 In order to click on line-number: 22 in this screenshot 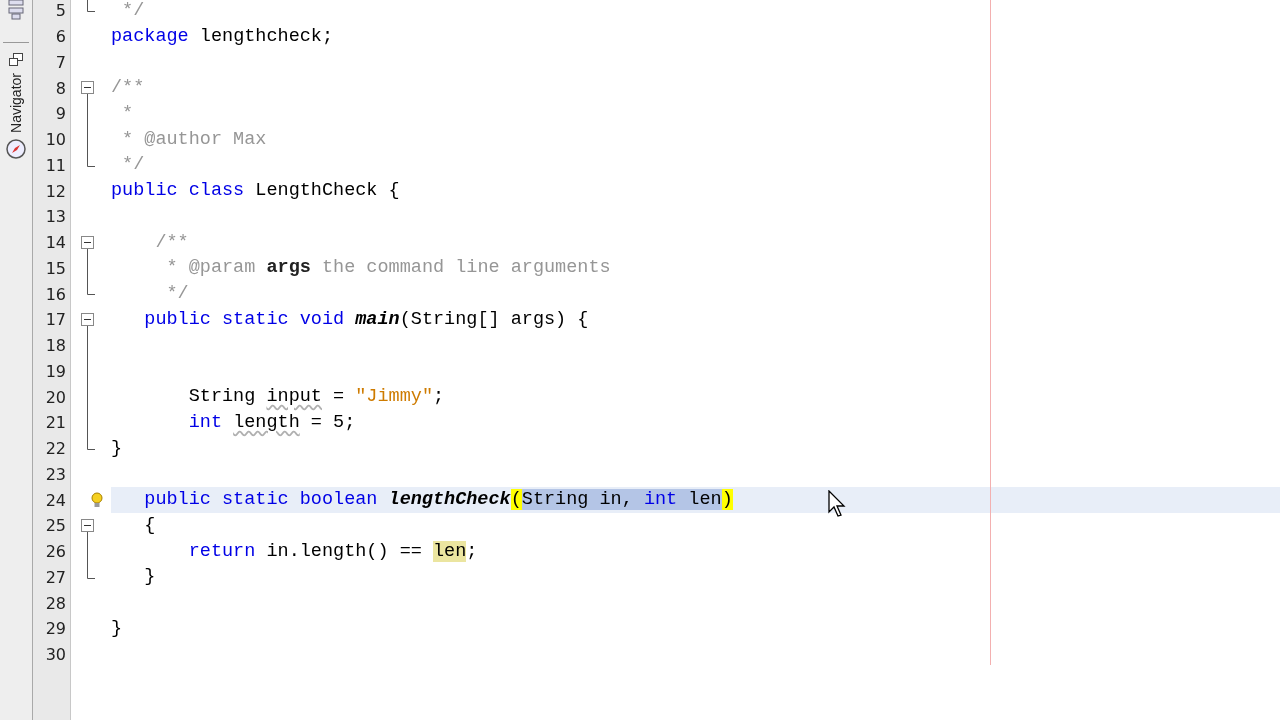, I will do `click(55, 449)`.